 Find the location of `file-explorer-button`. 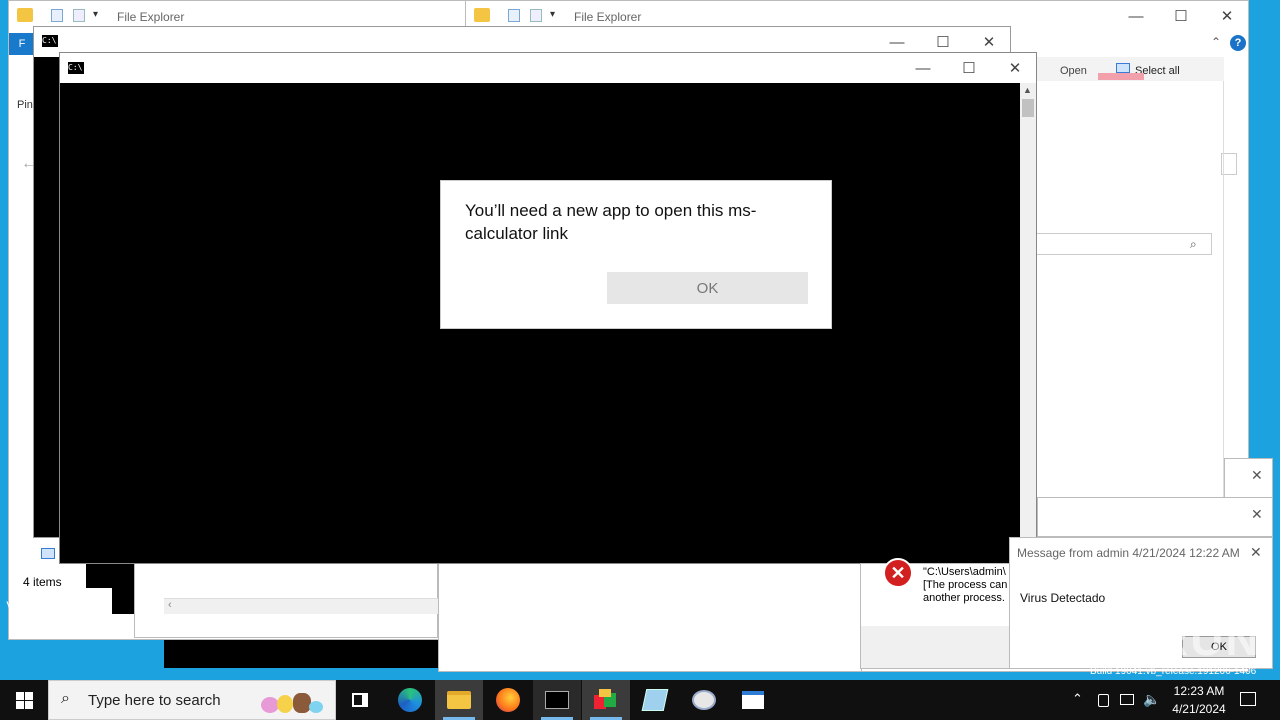

file-explorer-button is located at coordinates (459, 700).